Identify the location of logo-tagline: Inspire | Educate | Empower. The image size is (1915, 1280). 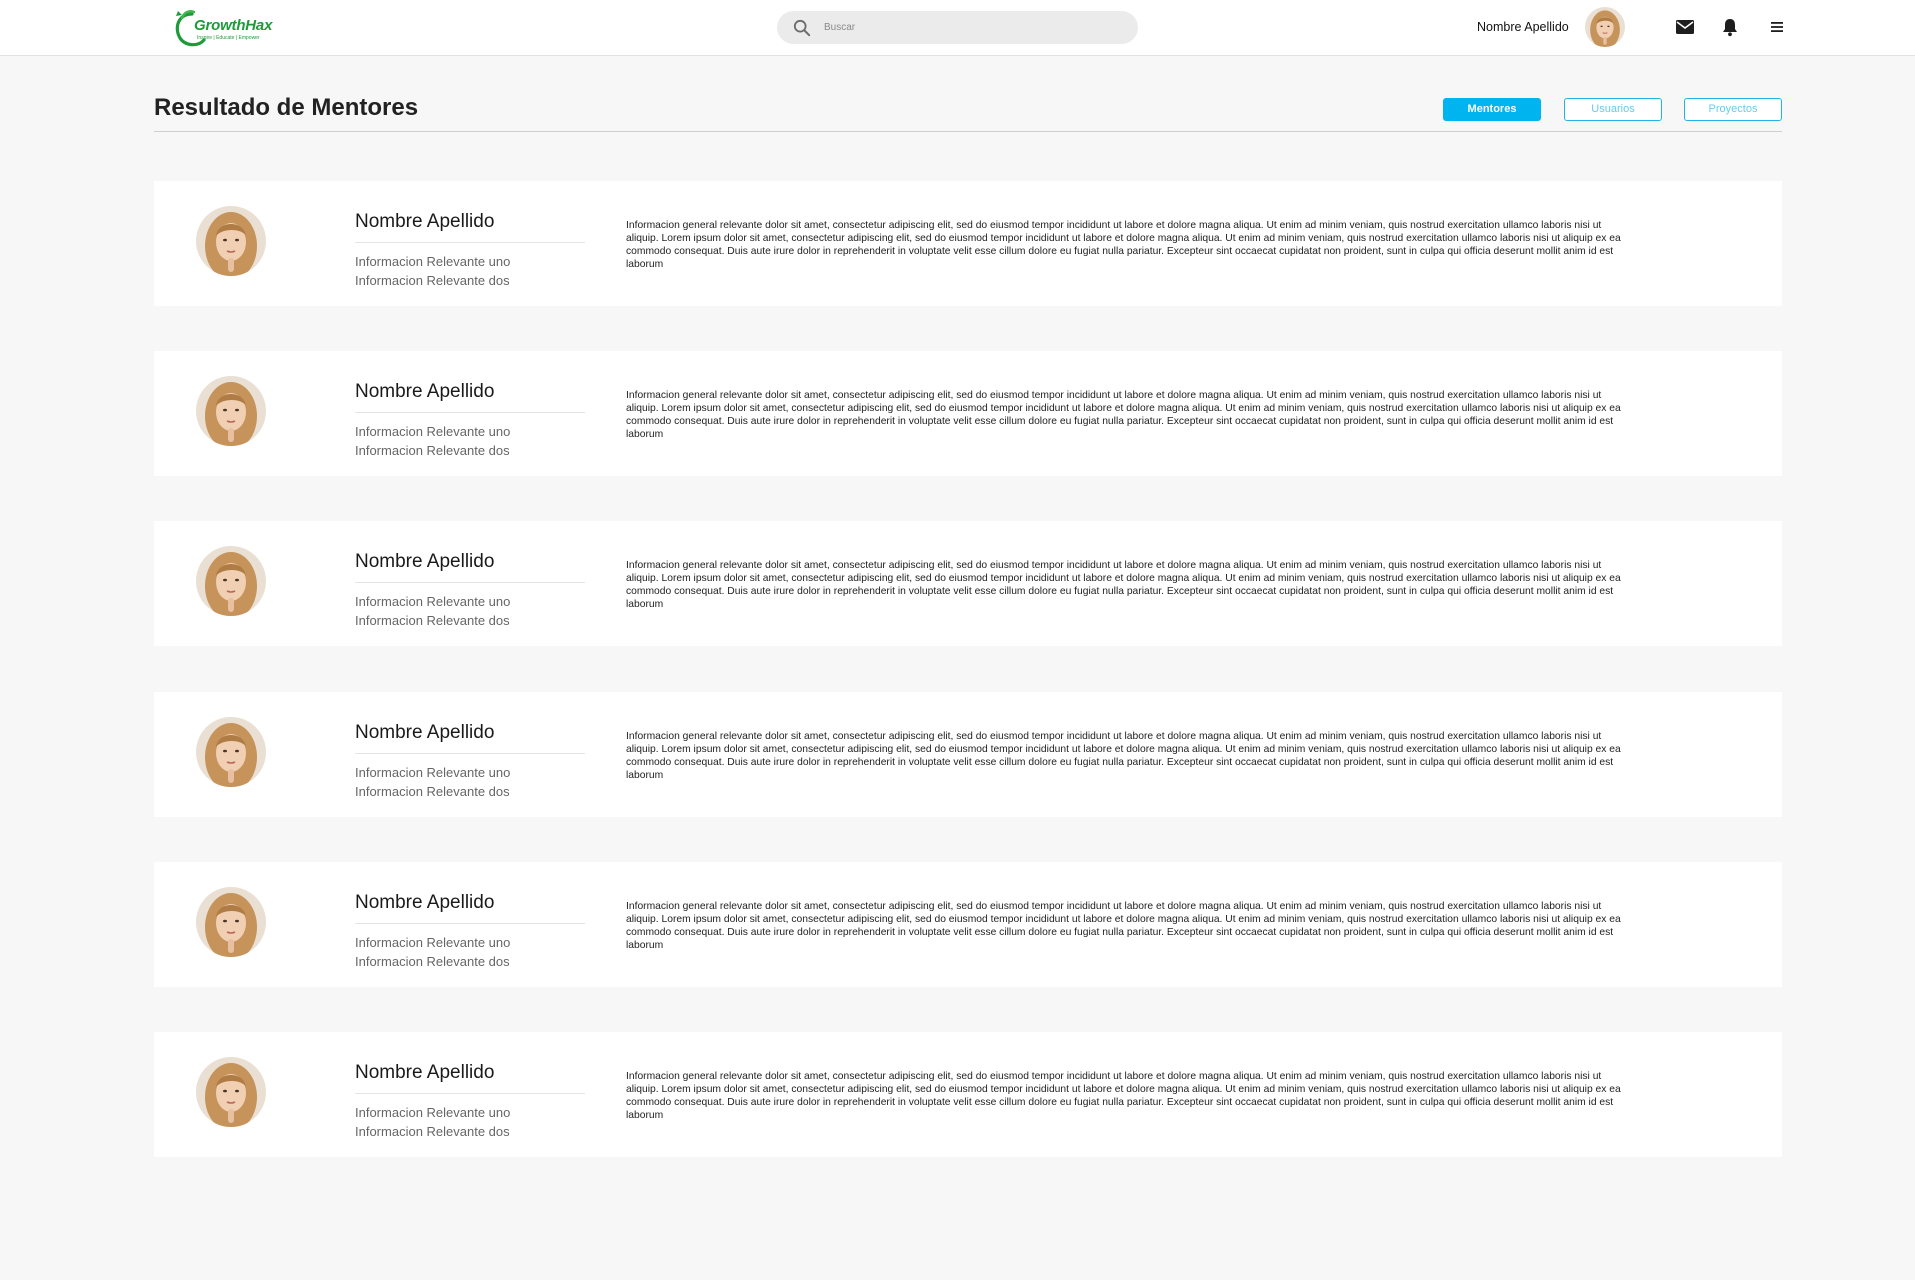
(228, 38).